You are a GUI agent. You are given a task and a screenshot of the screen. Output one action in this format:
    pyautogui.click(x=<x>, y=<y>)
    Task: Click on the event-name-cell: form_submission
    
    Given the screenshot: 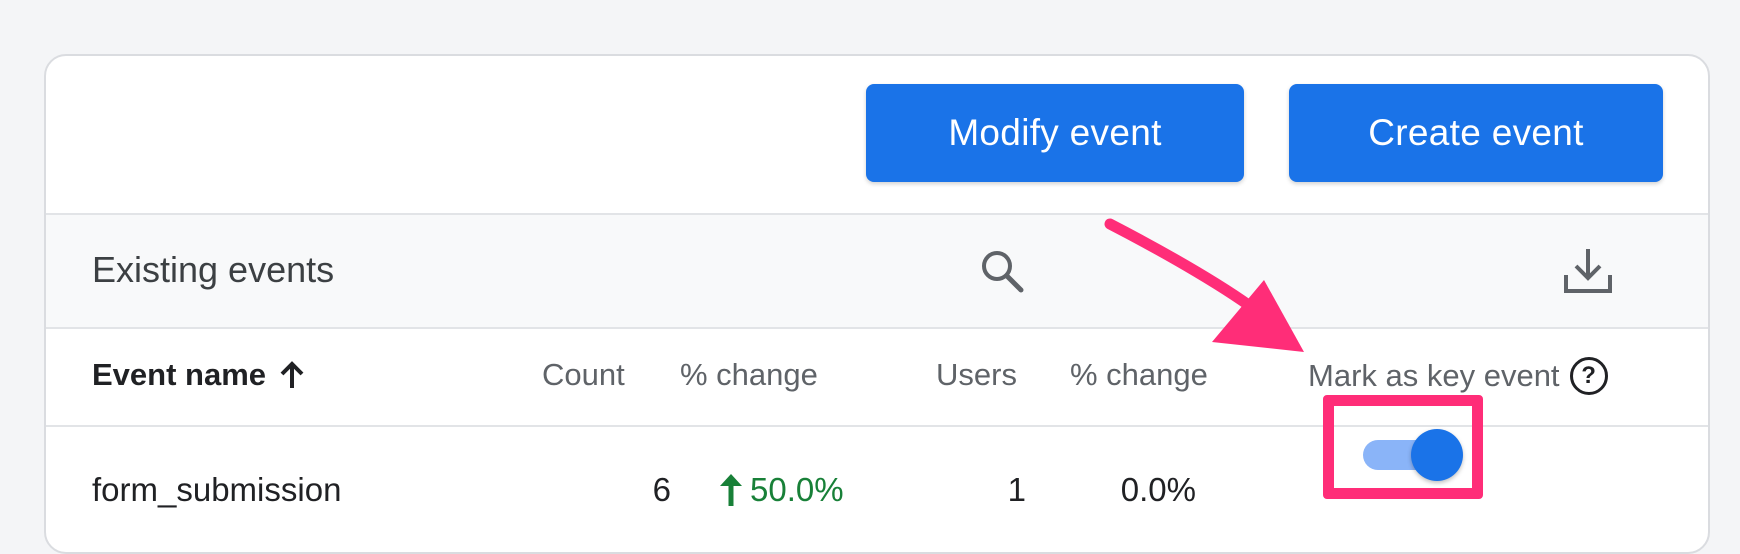 What is the action you would take?
    pyautogui.click(x=217, y=489)
    